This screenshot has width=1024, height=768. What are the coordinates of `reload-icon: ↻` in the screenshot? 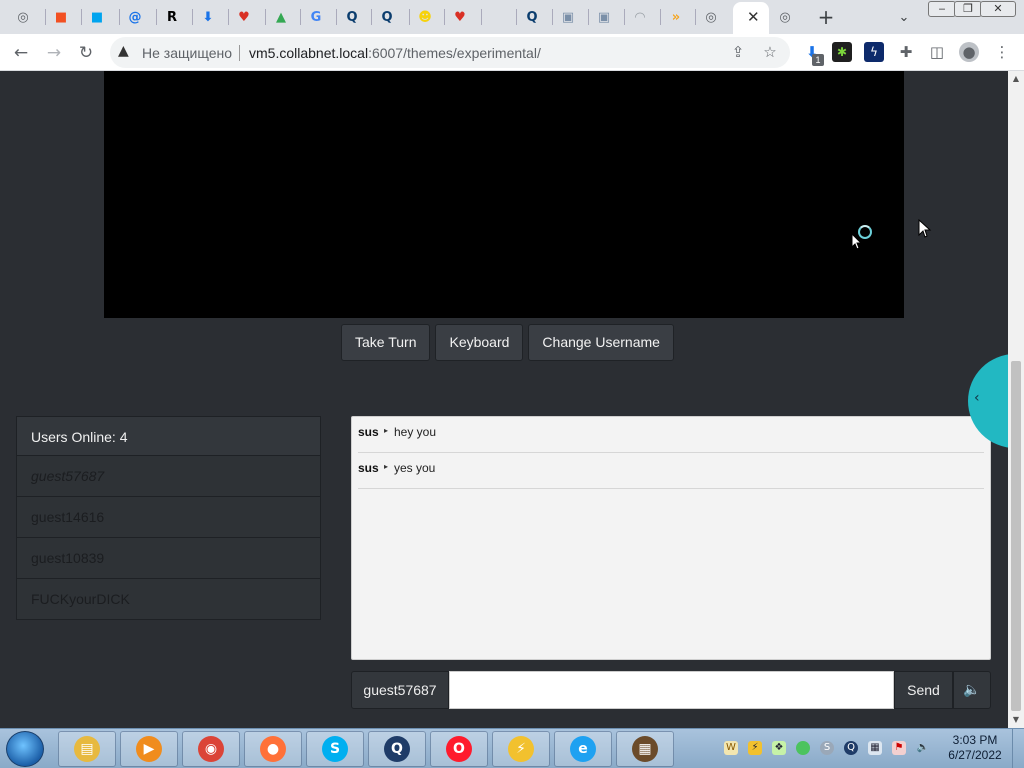 It's located at (86, 53).